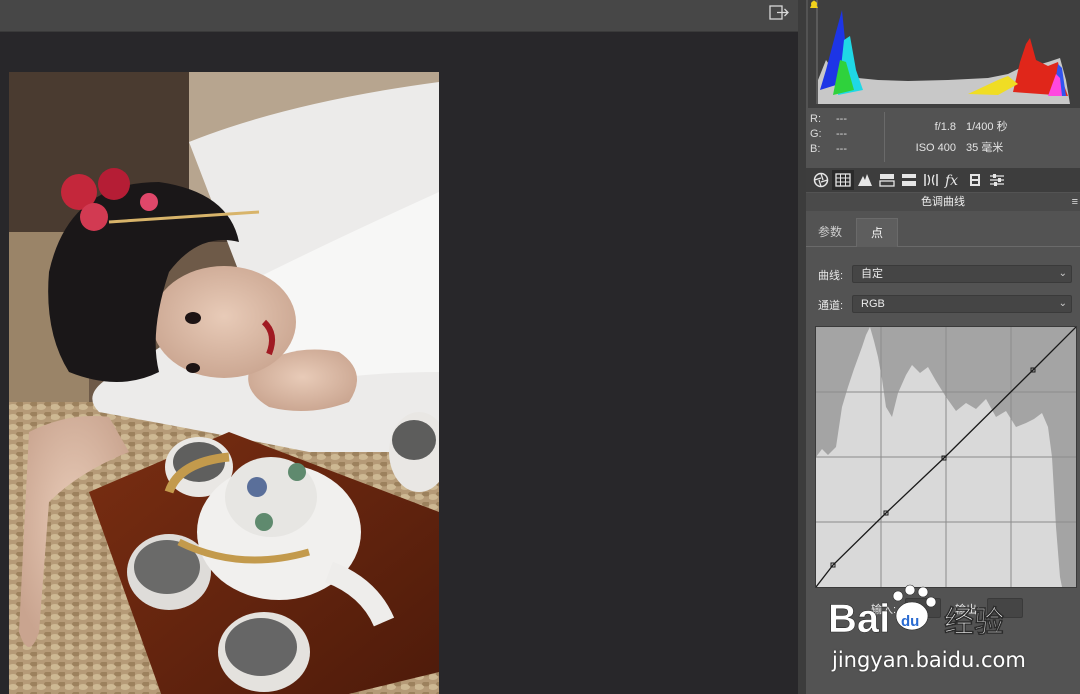 This screenshot has width=1080, height=694. Describe the element at coordinates (816, 134) in the screenshot. I see `g-label: G:` at that location.